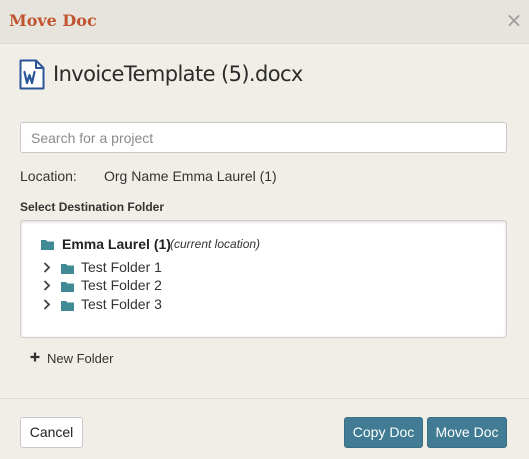  Describe the element at coordinates (80, 358) in the screenshot. I see `new-folder-label: New Folder` at that location.